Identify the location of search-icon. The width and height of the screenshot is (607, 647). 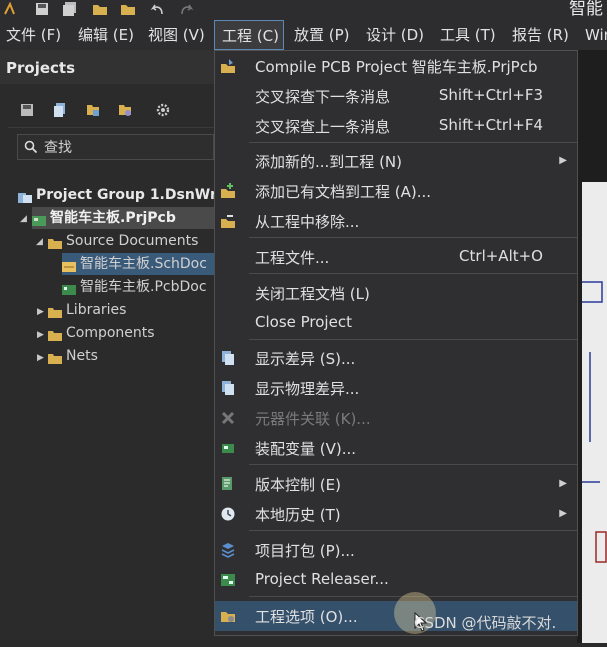
(31, 146).